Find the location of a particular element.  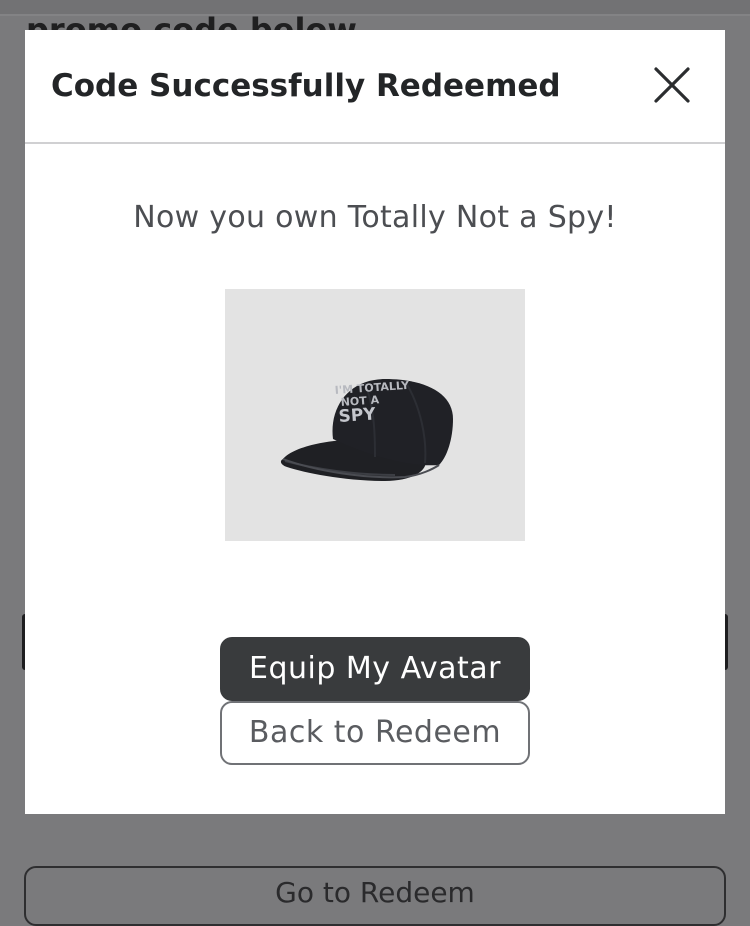

close-button is located at coordinates (672, 85).